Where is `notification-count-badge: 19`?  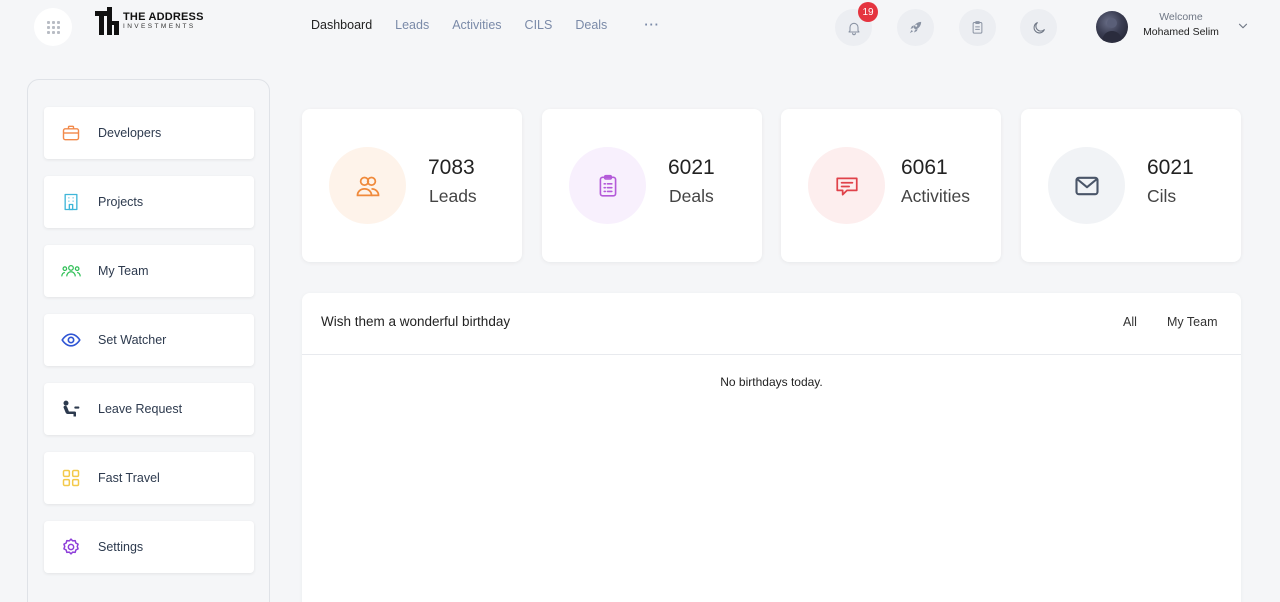 notification-count-badge: 19 is located at coordinates (868, 12).